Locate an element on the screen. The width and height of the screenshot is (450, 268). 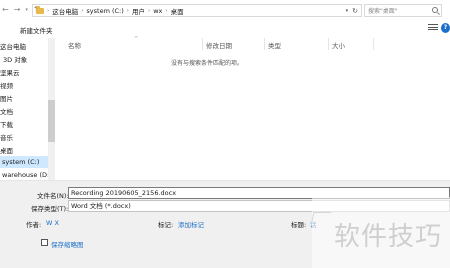
nav-item-desktop: 桌面 is located at coordinates (24, 150).